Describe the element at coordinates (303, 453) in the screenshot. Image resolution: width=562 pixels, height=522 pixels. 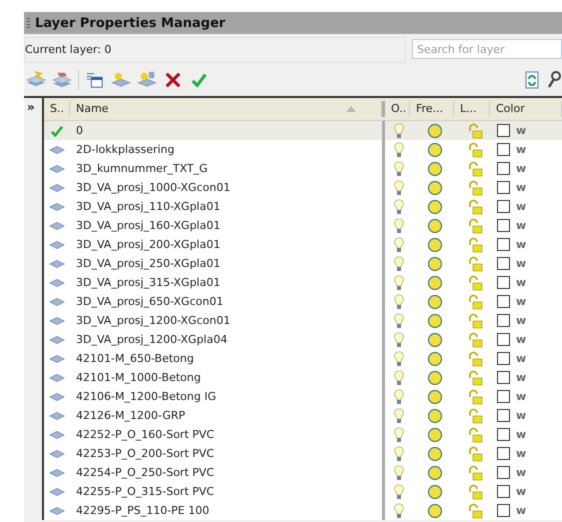
I see `layer-row: 42253-P_O_200-Sort PVC w` at that location.